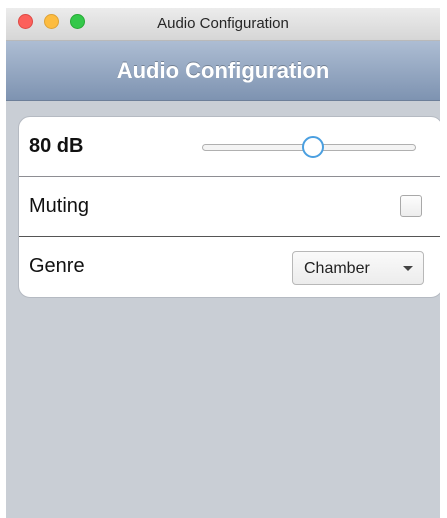 The width and height of the screenshot is (447, 518). What do you see at coordinates (313, 147) in the screenshot?
I see `slider-thumb` at bounding box center [313, 147].